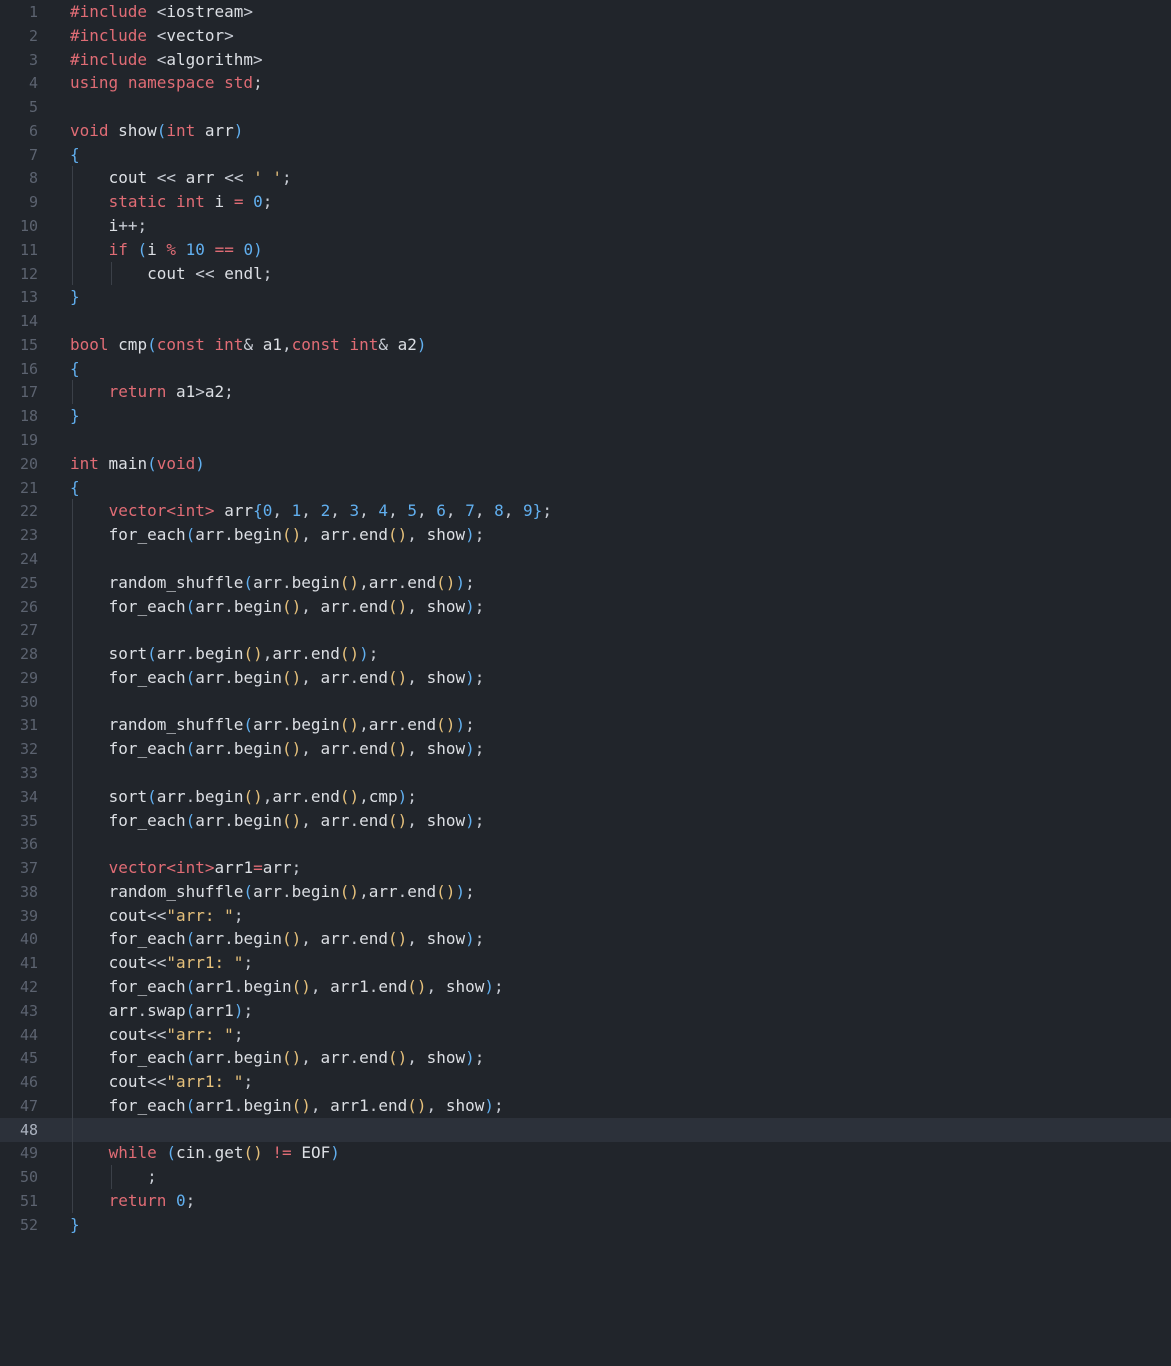 Image resolution: width=1171 pixels, height=1366 pixels. Describe the element at coordinates (585, 250) in the screenshot. I see `code-line: 11 if (i % 10 == 0)` at that location.